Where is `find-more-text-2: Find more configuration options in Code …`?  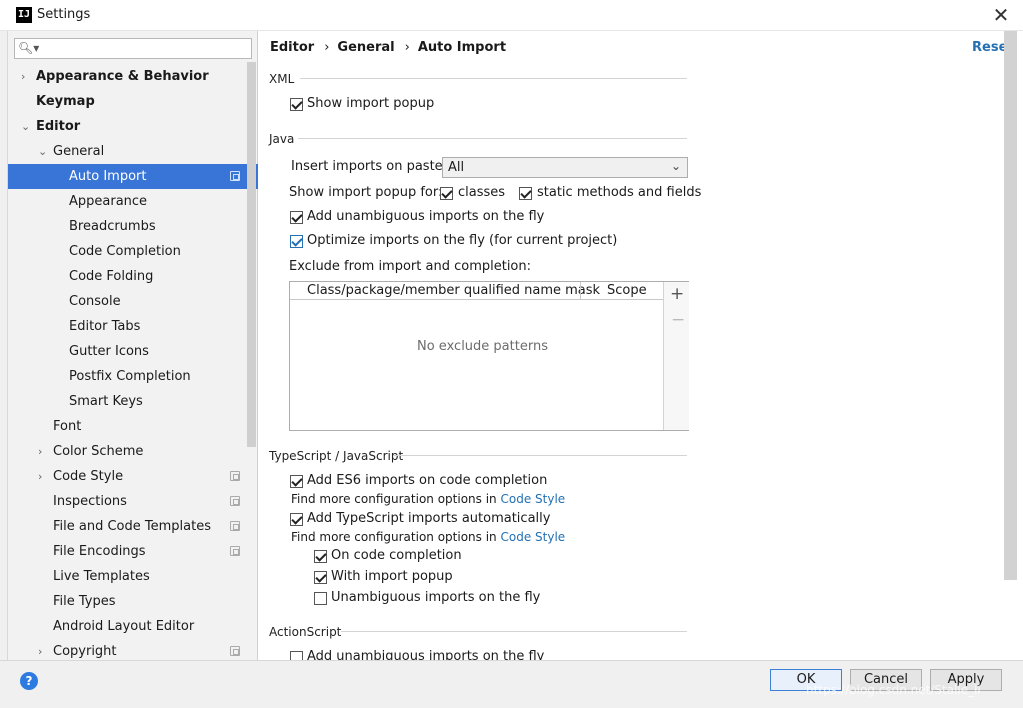
find-more-text-2: Find more configuration options in Code … is located at coordinates (428, 537).